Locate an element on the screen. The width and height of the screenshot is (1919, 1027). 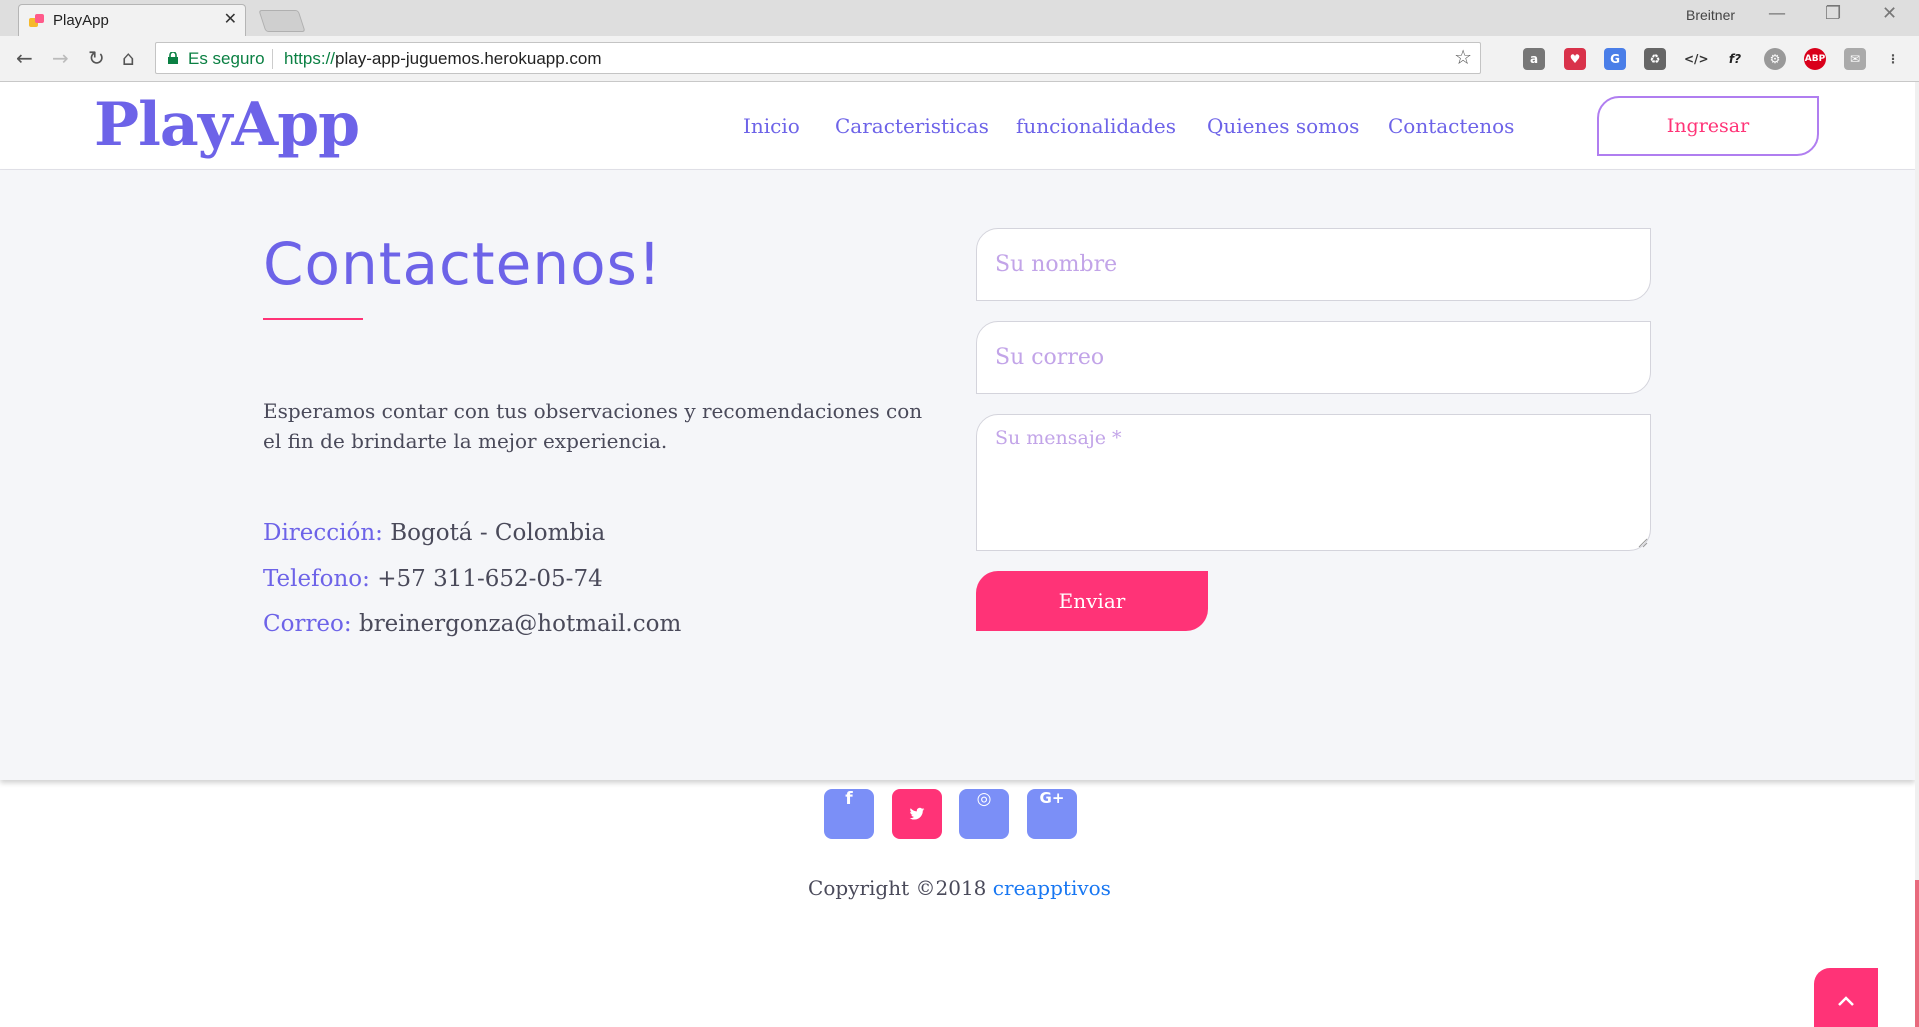
phone-row: Telefono: +57 311-652-05-74 is located at coordinates (433, 579).